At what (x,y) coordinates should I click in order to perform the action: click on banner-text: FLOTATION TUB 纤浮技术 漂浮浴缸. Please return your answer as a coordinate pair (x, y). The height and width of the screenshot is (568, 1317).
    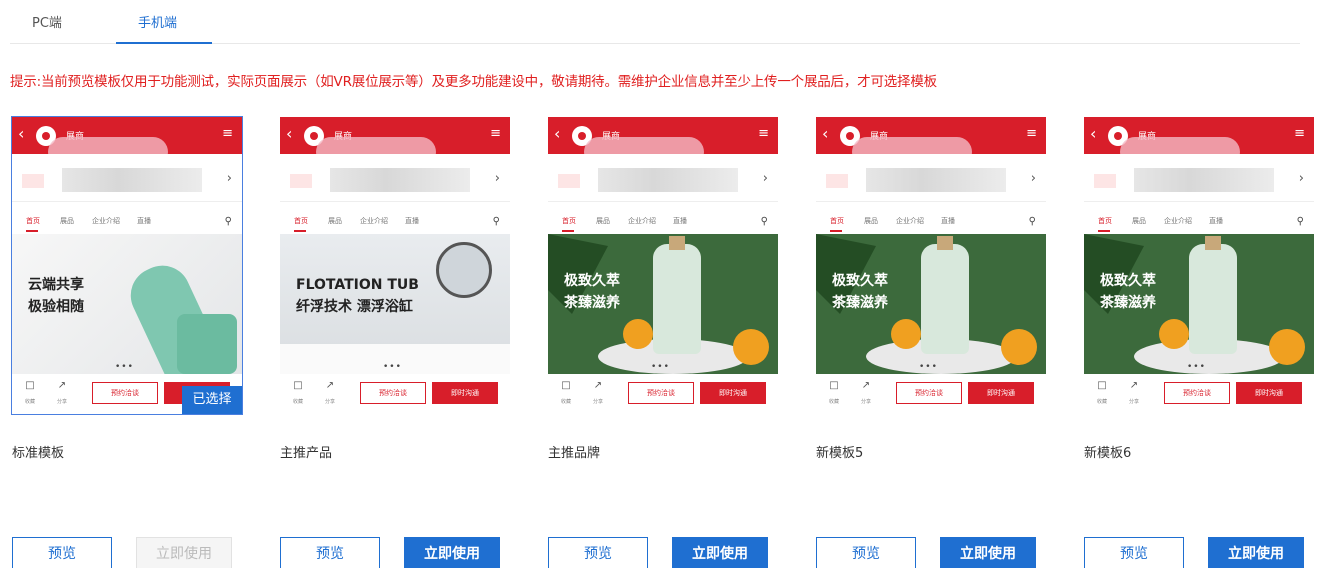
    Looking at the image, I should click on (357, 296).